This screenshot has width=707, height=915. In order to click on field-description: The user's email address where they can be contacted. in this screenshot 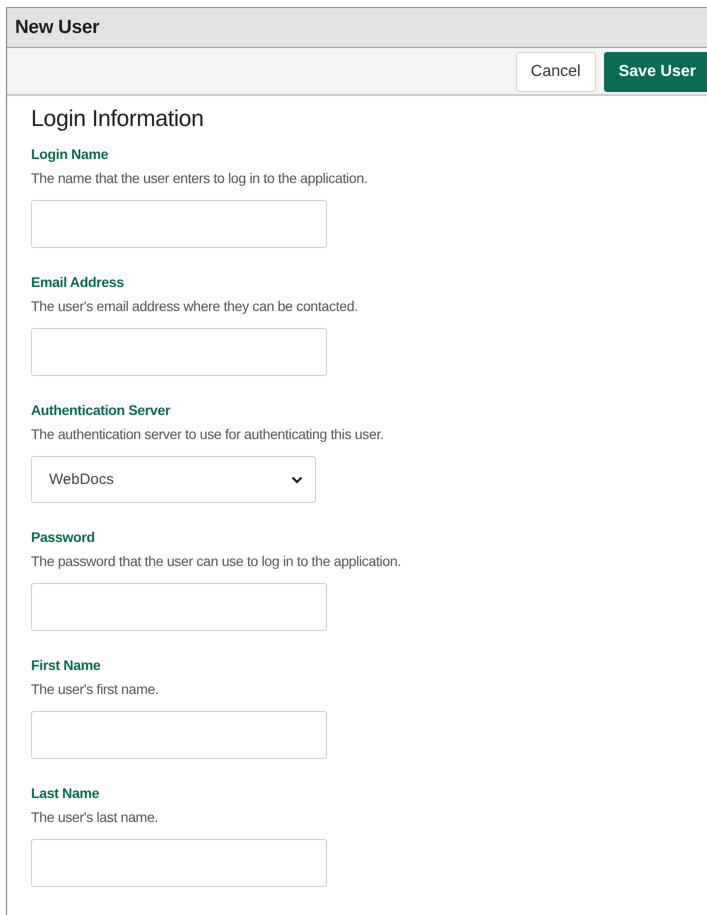, I will do `click(195, 306)`.